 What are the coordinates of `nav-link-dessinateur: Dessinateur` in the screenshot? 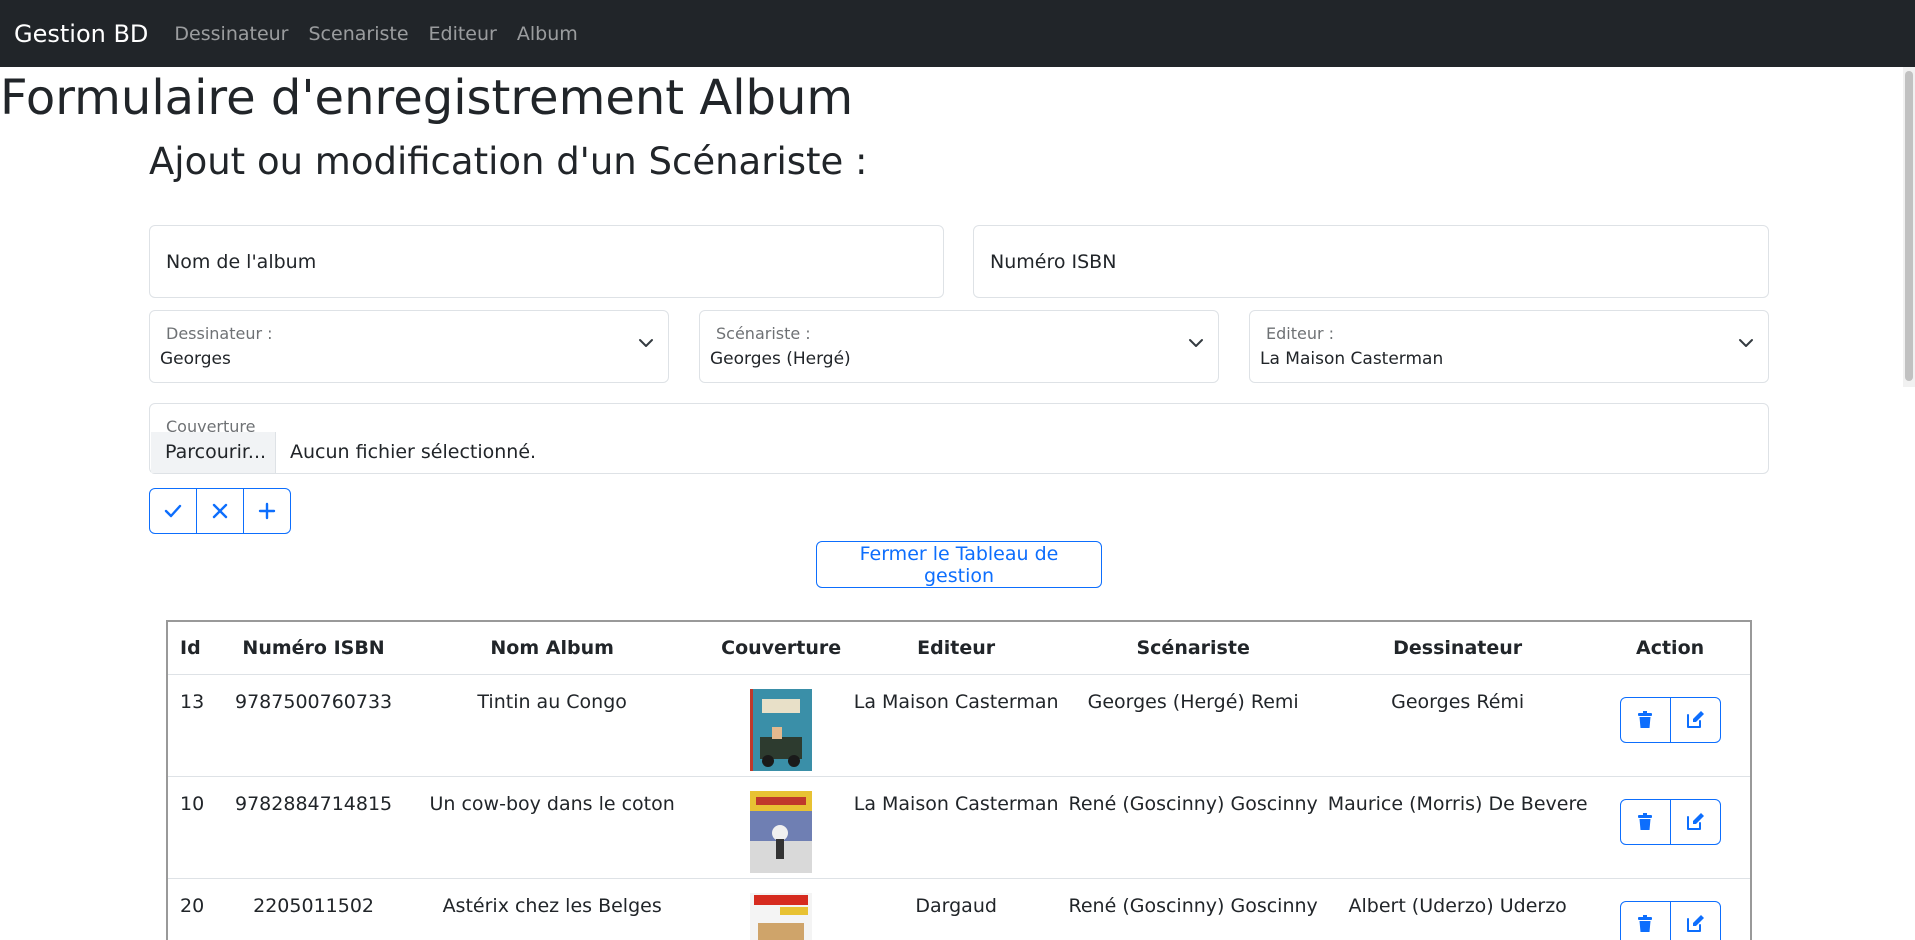 It's located at (231, 34).